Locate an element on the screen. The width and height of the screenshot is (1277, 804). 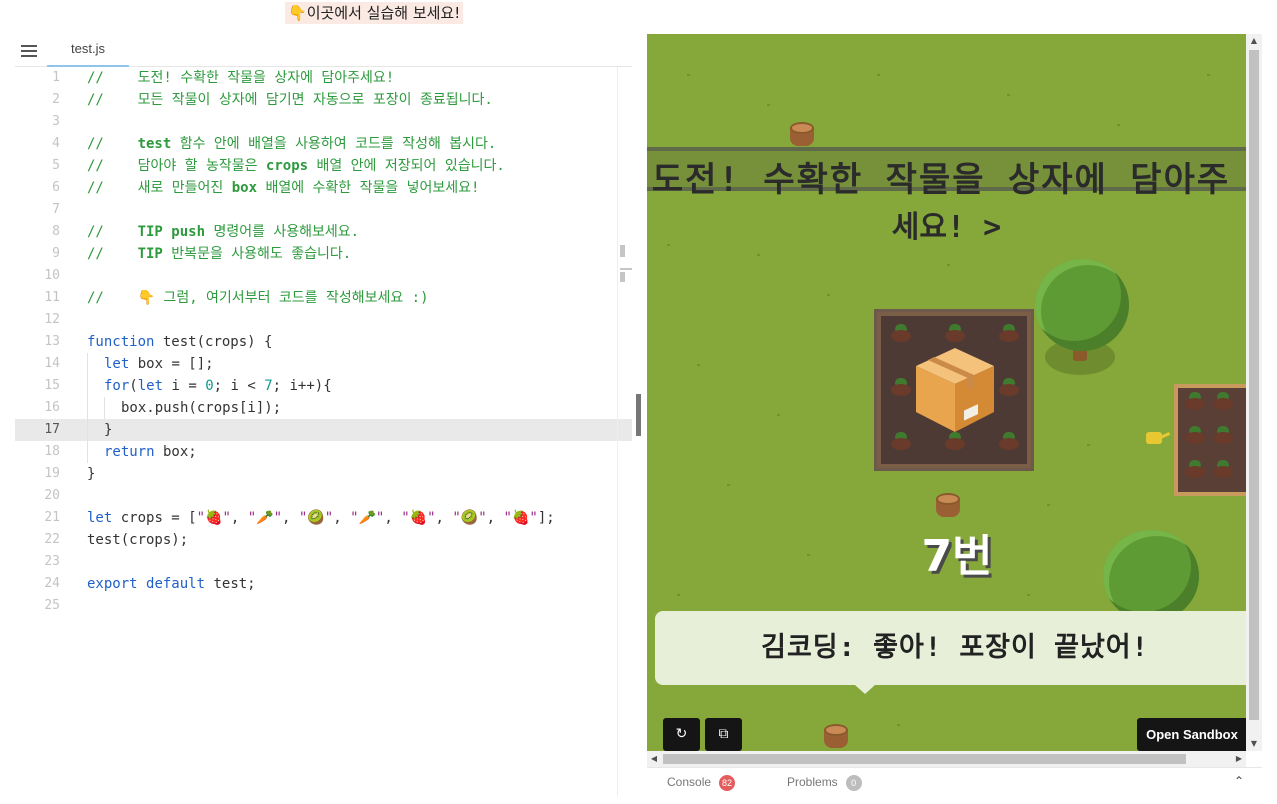
code-line: 9 // TIP 반복문을 사용해도 좋습니다. is located at coordinates (323, 254).